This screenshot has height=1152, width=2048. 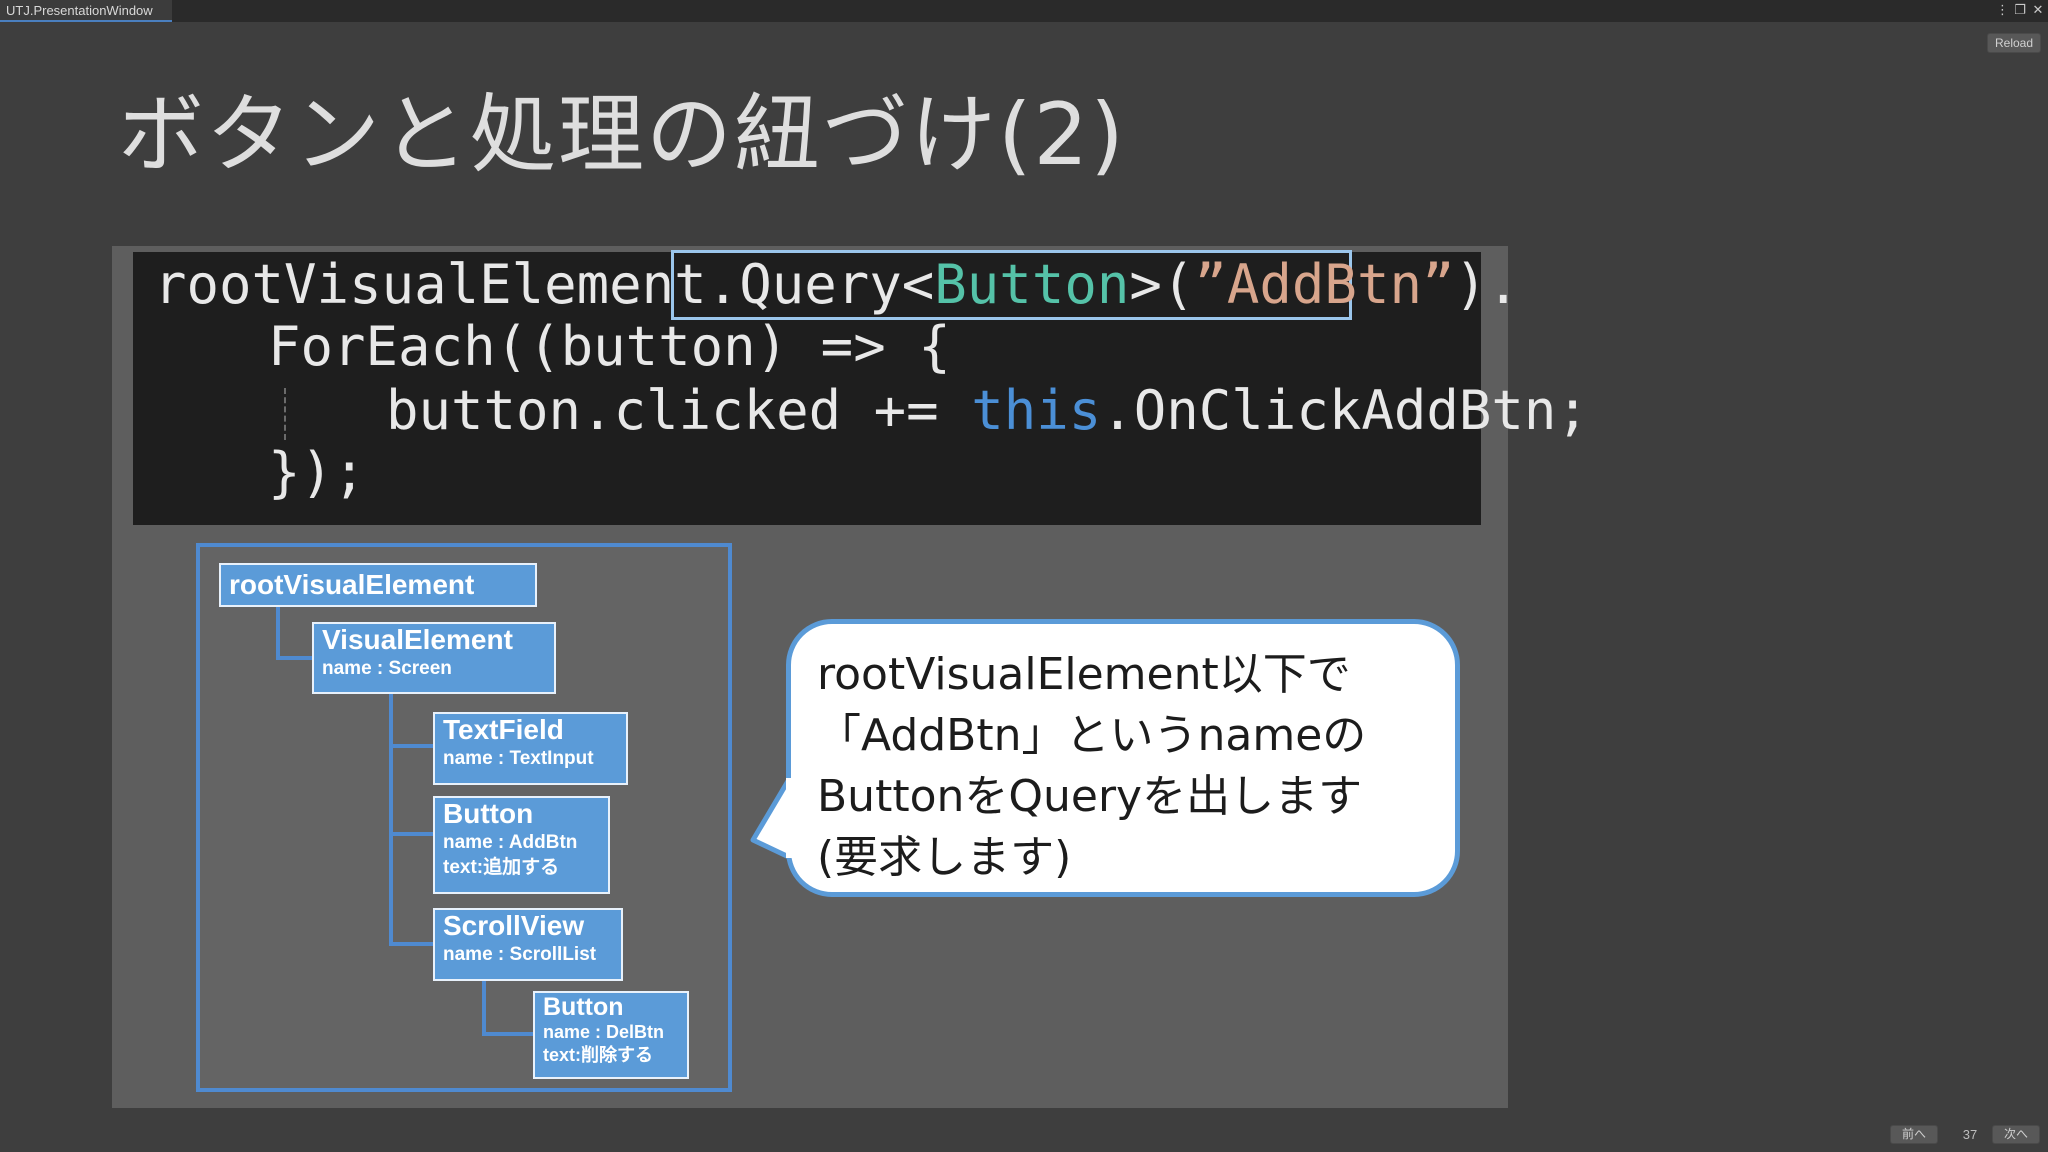 What do you see at coordinates (1084, 674) in the screenshot?
I see `callout-line: rootVisualElement以下で` at bounding box center [1084, 674].